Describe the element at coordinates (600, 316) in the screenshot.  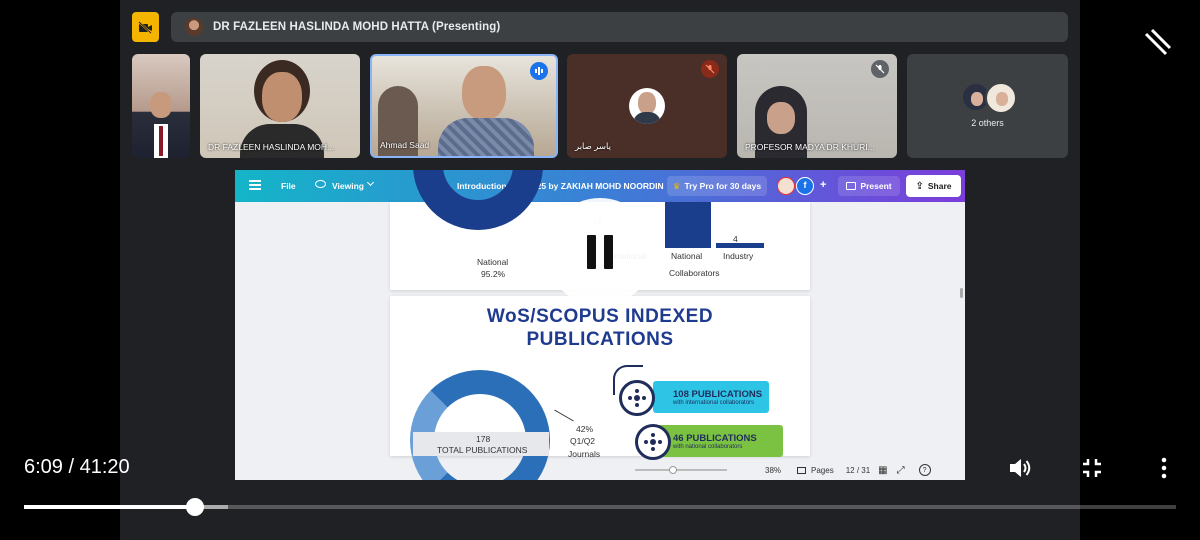
I see `slide-heading-line1: WoS/SCOPUS INDEXED` at that location.